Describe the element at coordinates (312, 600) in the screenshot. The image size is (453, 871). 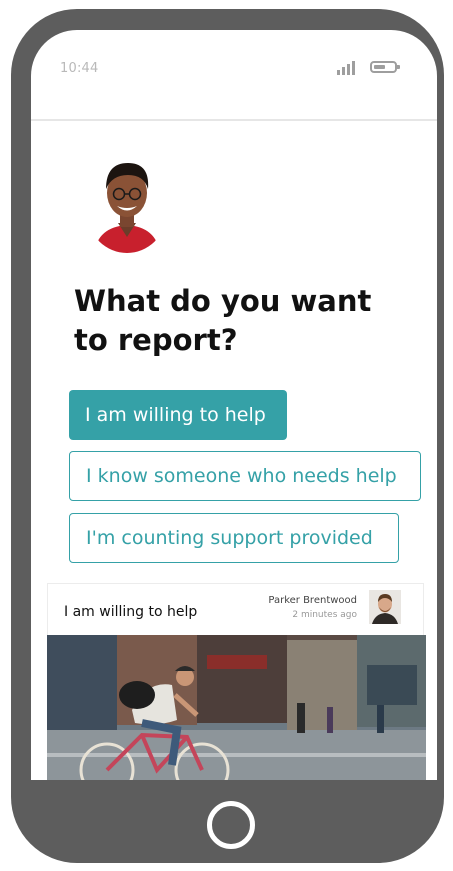
I see `card-author: Parker Brentwood` at that location.